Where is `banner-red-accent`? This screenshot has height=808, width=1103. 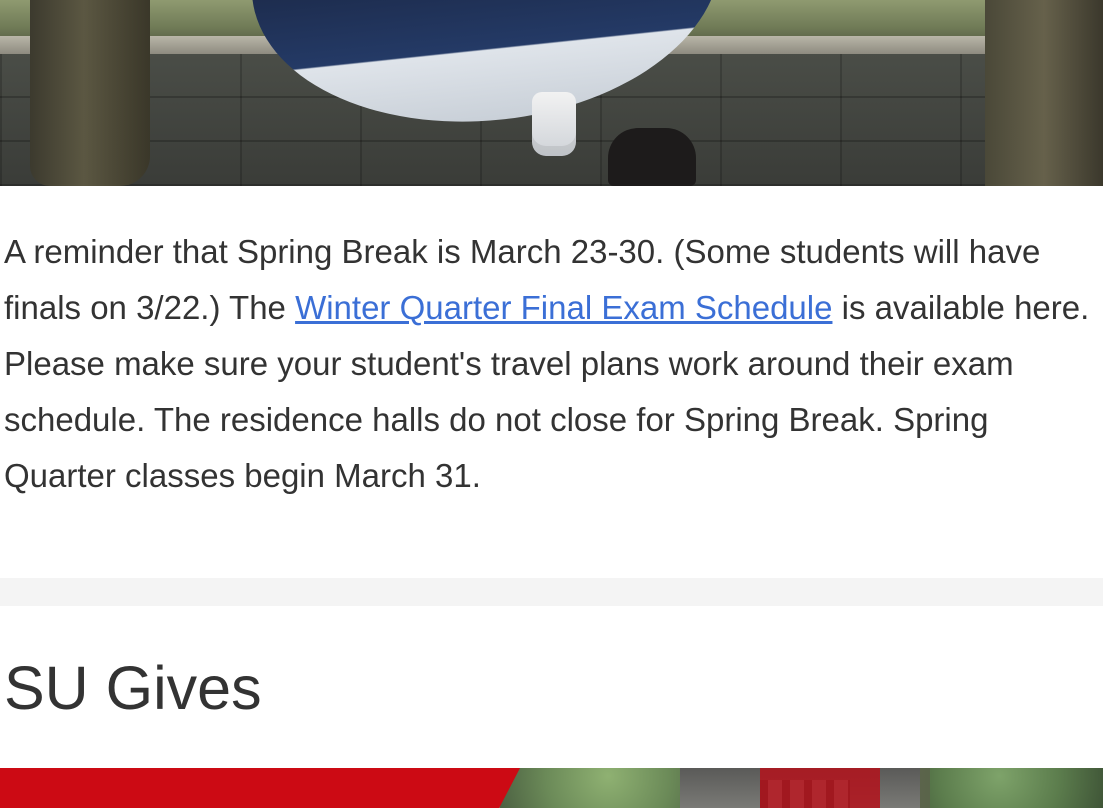 banner-red-accent is located at coordinates (820, 788).